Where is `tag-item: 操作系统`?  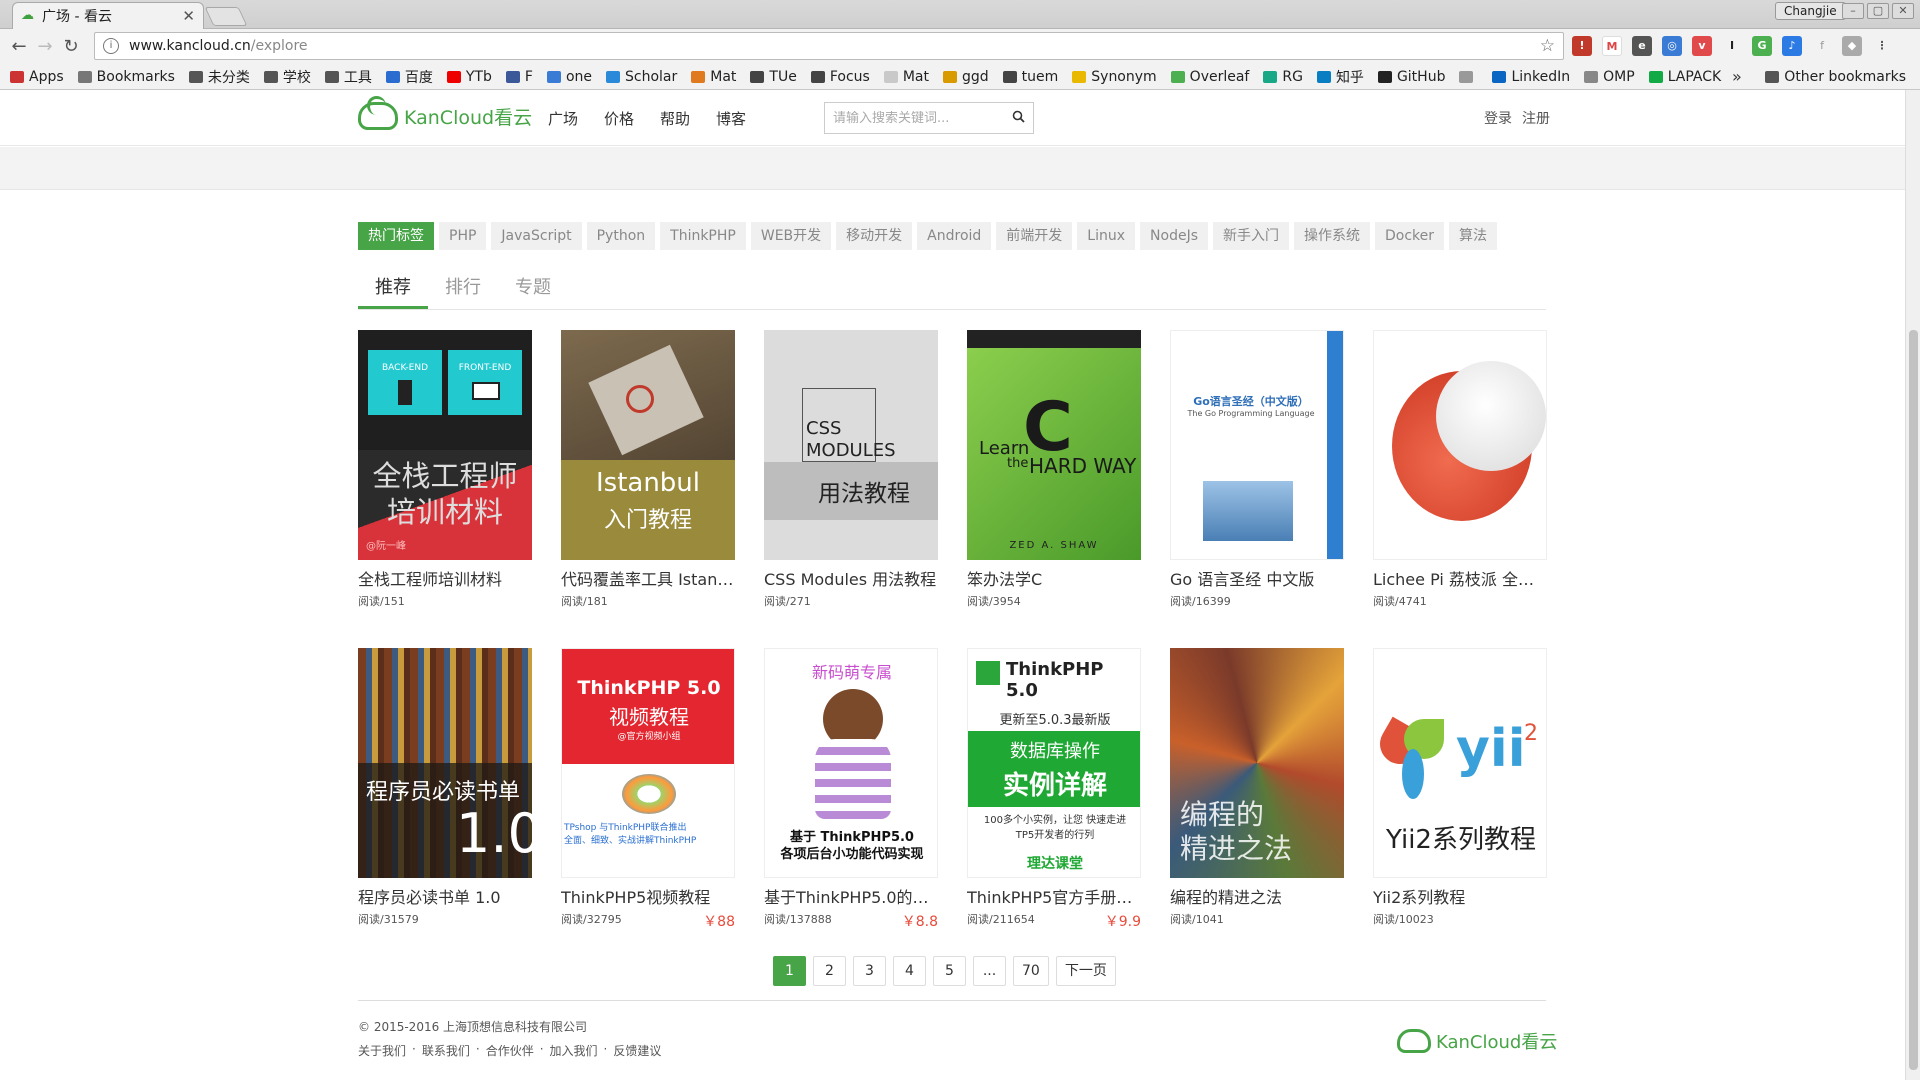 tag-item: 操作系统 is located at coordinates (1332, 236).